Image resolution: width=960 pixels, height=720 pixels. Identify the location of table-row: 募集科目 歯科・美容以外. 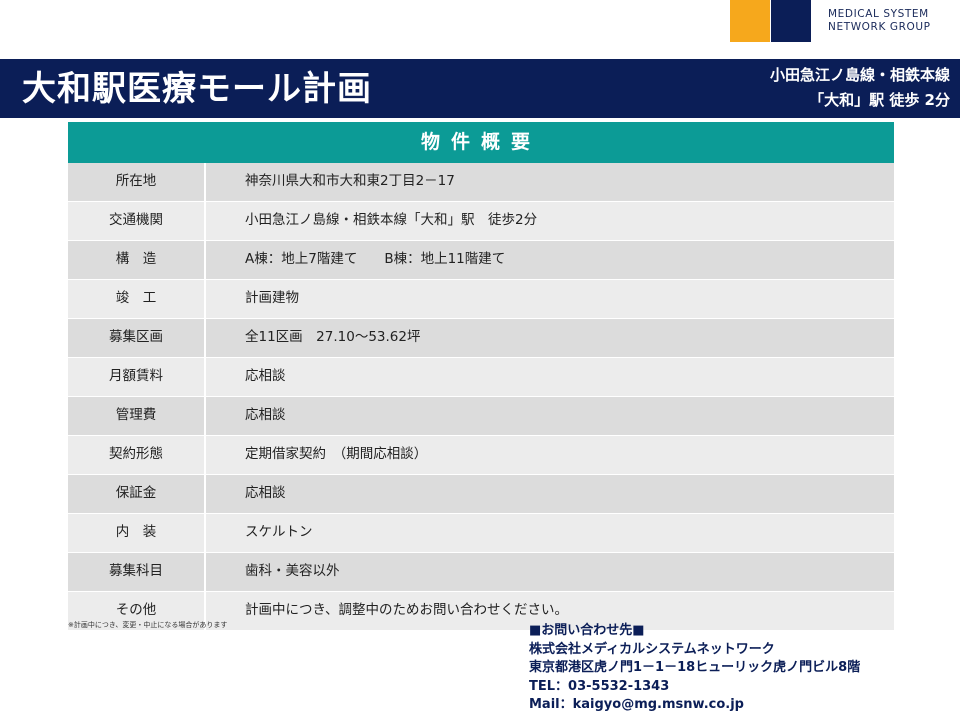
(481, 572).